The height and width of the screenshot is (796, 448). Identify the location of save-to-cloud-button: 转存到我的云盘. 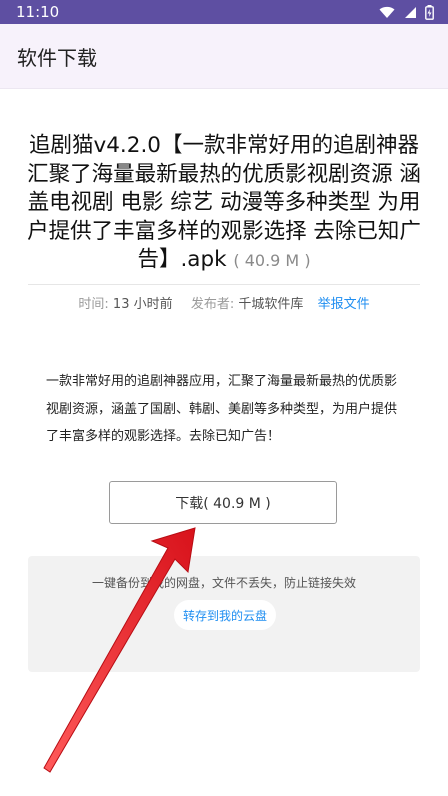
(225, 615).